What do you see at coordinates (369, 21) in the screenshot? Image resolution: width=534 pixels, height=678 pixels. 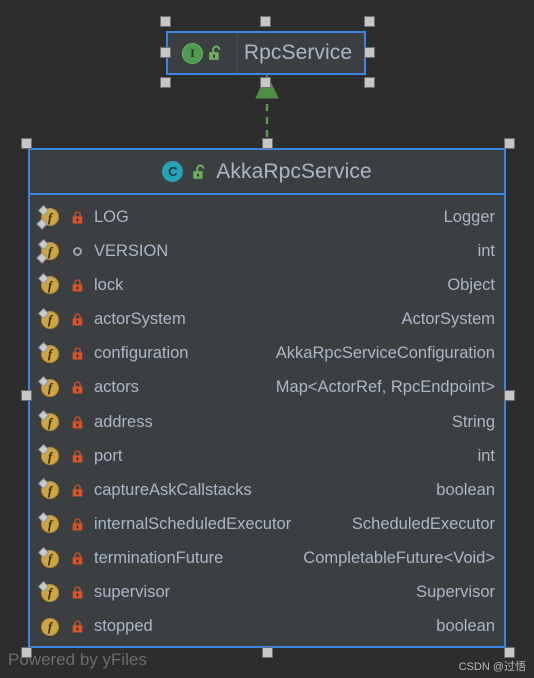 I see `selection-handle-ne` at bounding box center [369, 21].